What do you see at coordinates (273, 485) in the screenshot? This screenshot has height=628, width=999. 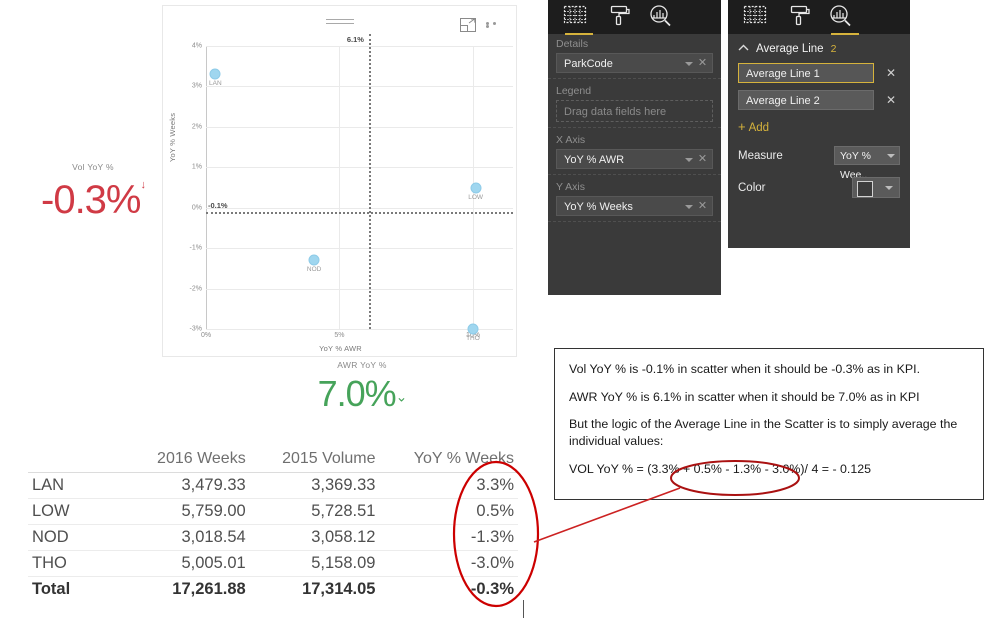 I see `table-row: LAN 3,479.33 3,369.33 3.3%` at bounding box center [273, 485].